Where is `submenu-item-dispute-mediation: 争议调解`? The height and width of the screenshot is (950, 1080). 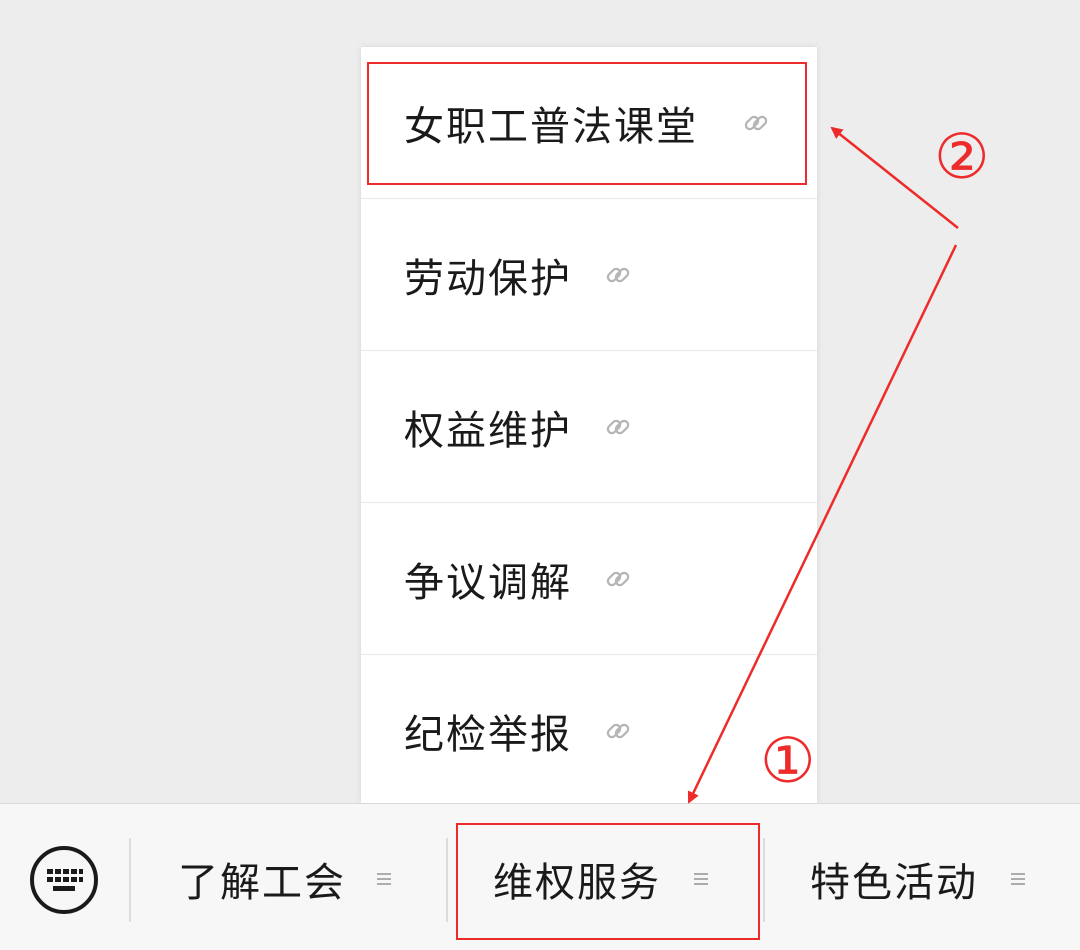
submenu-item-dispute-mediation: 争议调解 is located at coordinates (589, 579).